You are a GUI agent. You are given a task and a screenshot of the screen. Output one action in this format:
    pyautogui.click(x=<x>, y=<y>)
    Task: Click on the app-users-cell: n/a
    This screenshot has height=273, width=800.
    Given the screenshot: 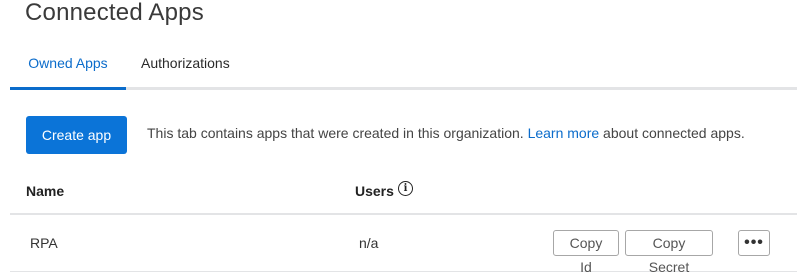 What is the action you would take?
    pyautogui.click(x=369, y=243)
    